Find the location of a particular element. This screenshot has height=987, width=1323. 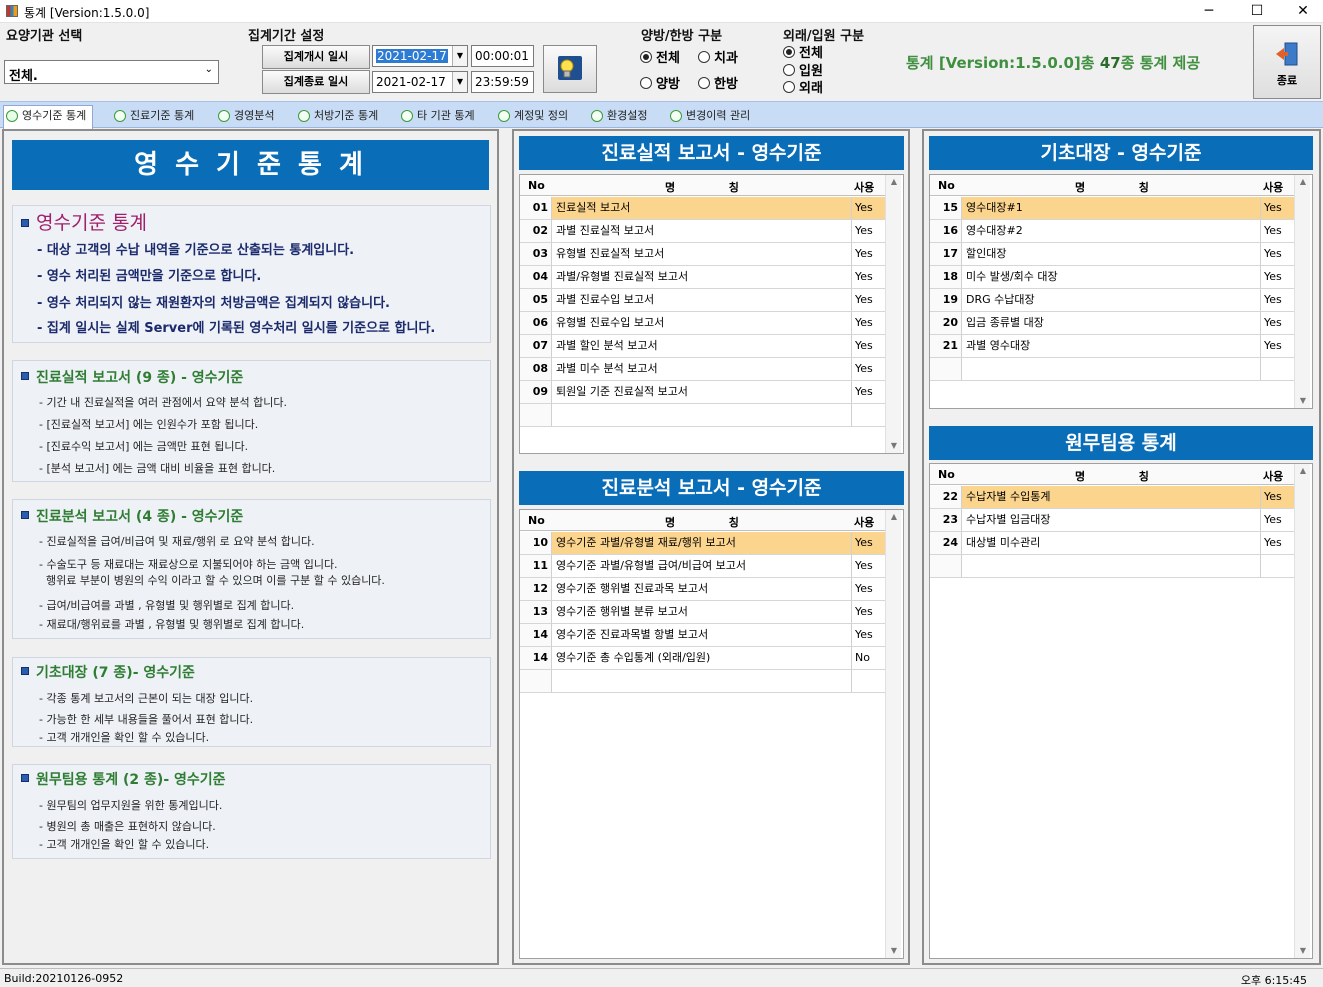

table-row: 13 영수기준 행위별 분류 보고서 Yes is located at coordinates (702, 612).